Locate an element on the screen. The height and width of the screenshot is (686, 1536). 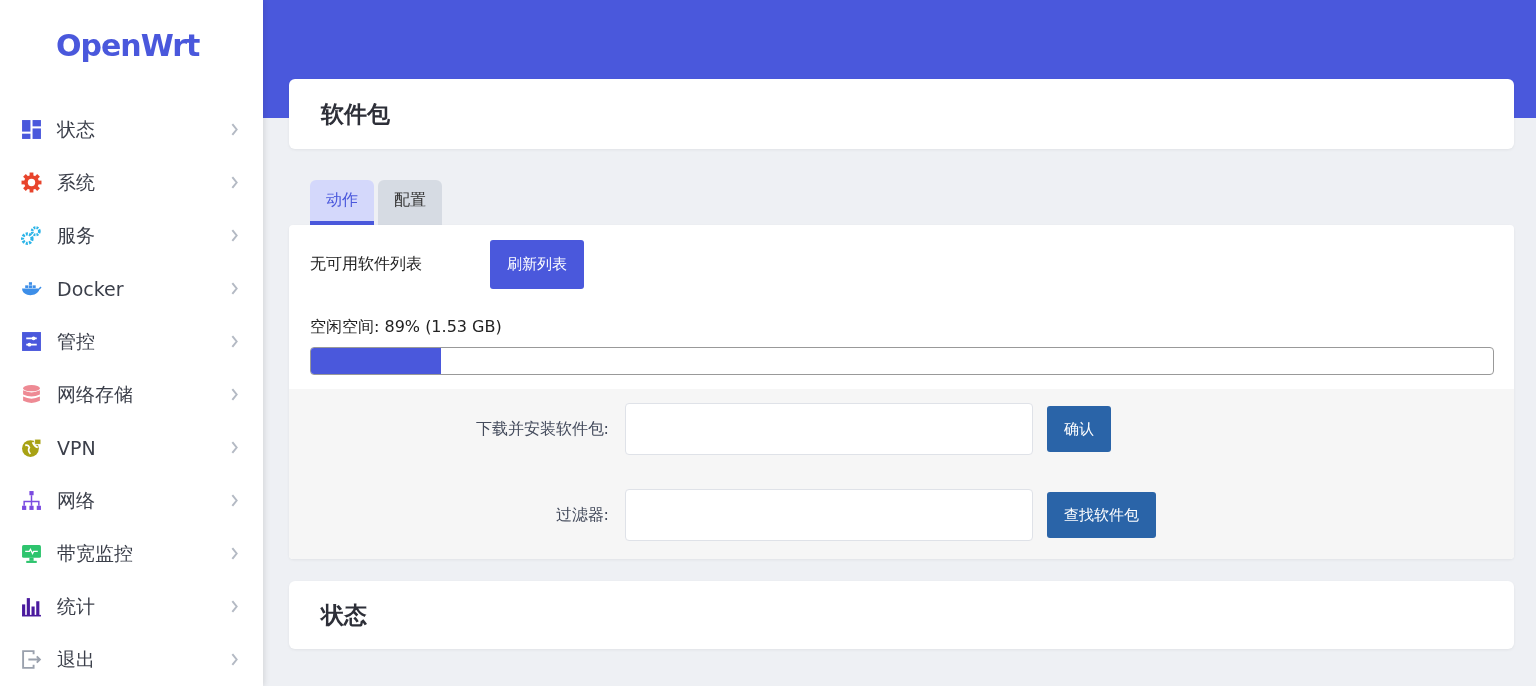
sitemap-icon is located at coordinates (31, 500).